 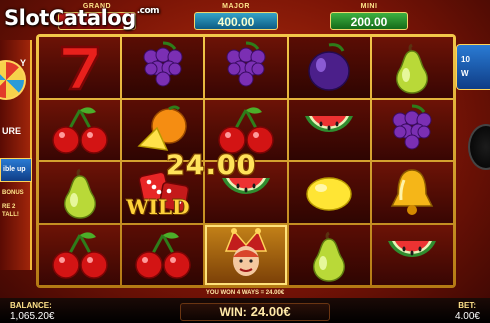 I want to click on lemon-icon, so click(x=329, y=194).